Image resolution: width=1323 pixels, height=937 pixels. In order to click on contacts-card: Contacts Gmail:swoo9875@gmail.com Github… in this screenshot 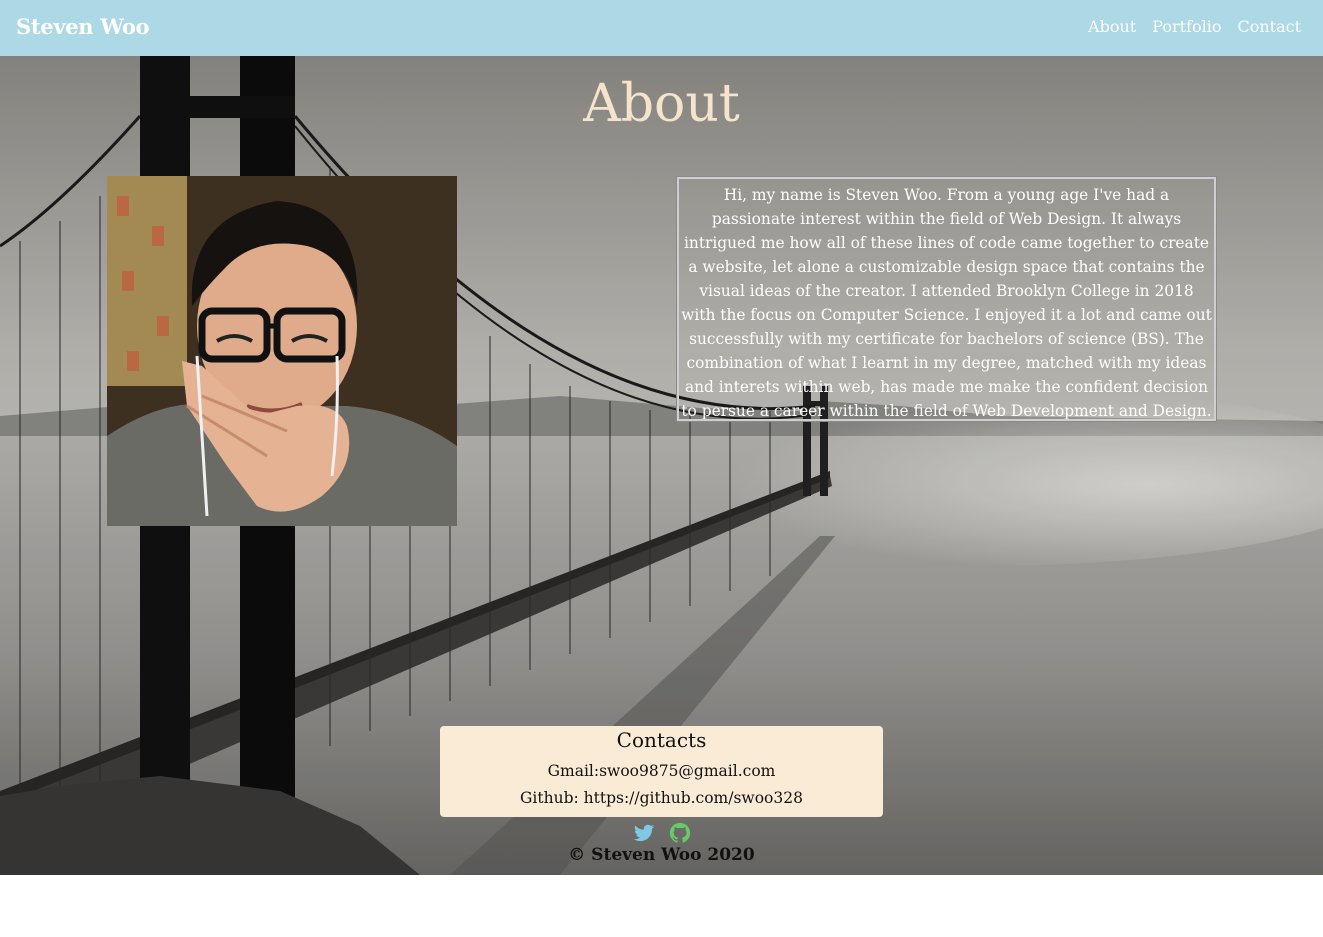, I will do `click(661, 771)`.